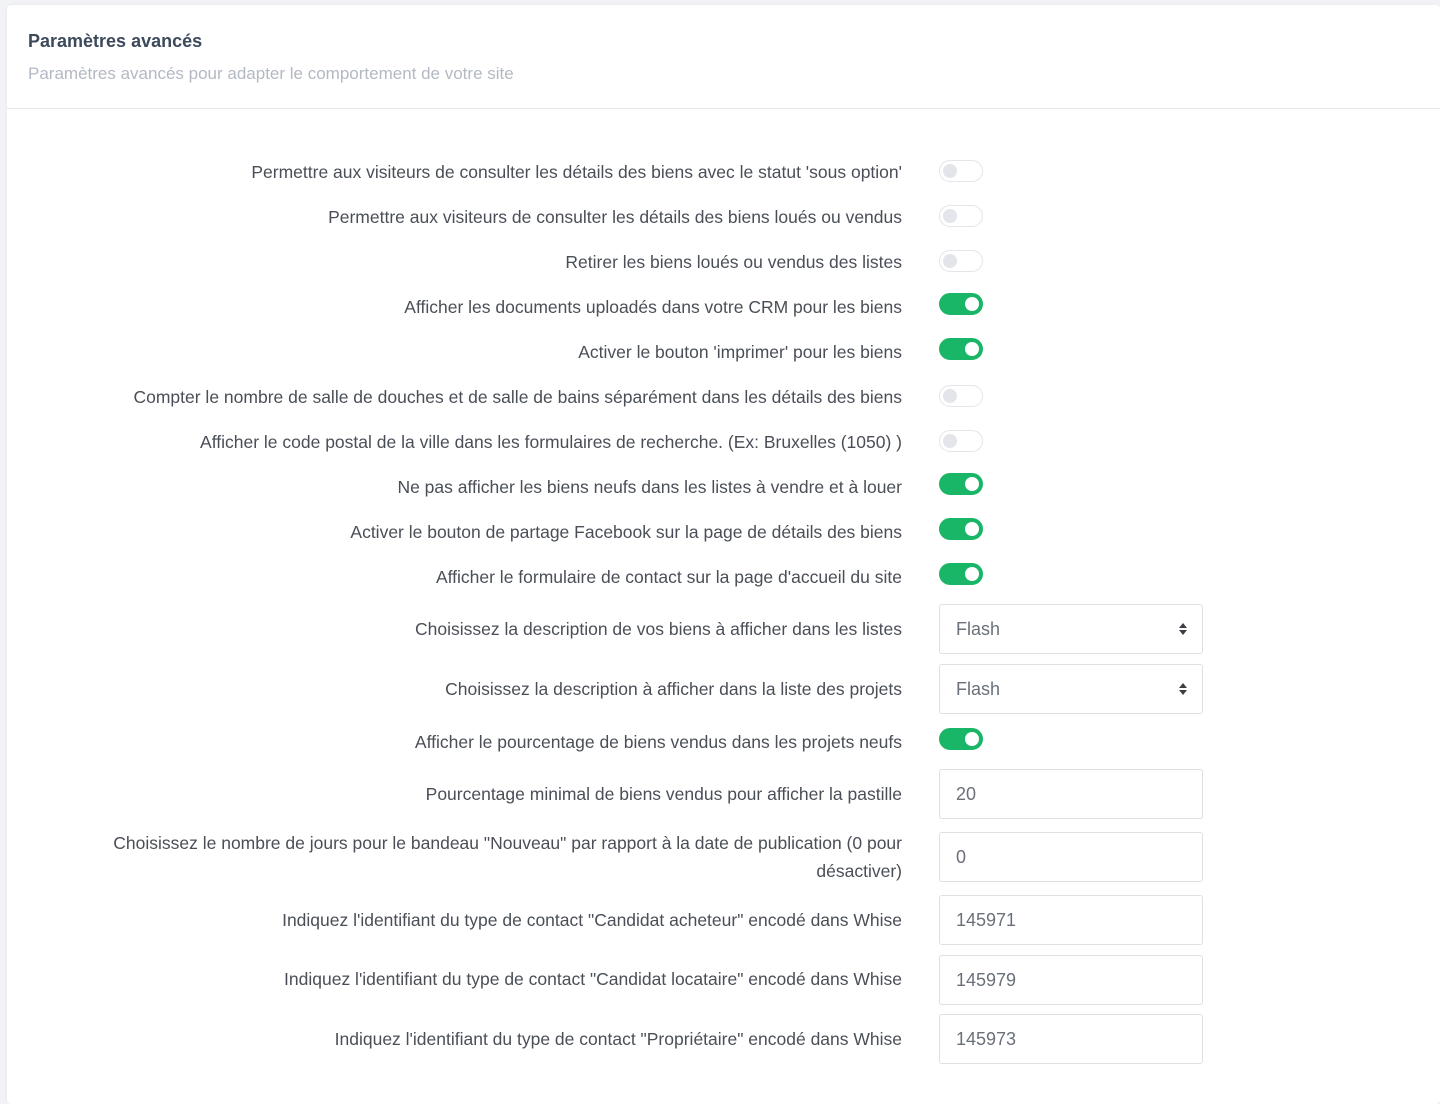  Describe the element at coordinates (961, 484) in the screenshot. I see `toggle-biens-neufs` at that location.